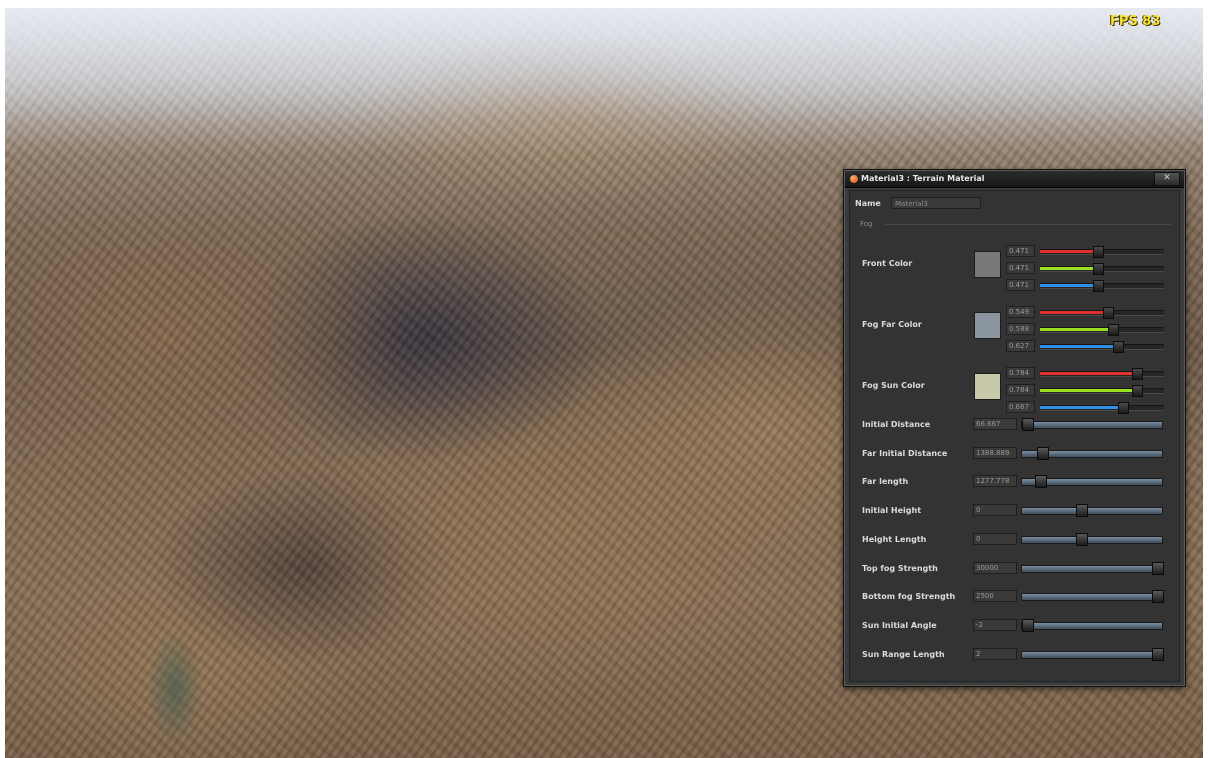 This screenshot has width=1208, height=758. Describe the element at coordinates (896, 424) in the screenshot. I see `setting-label: Initial Distance` at that location.